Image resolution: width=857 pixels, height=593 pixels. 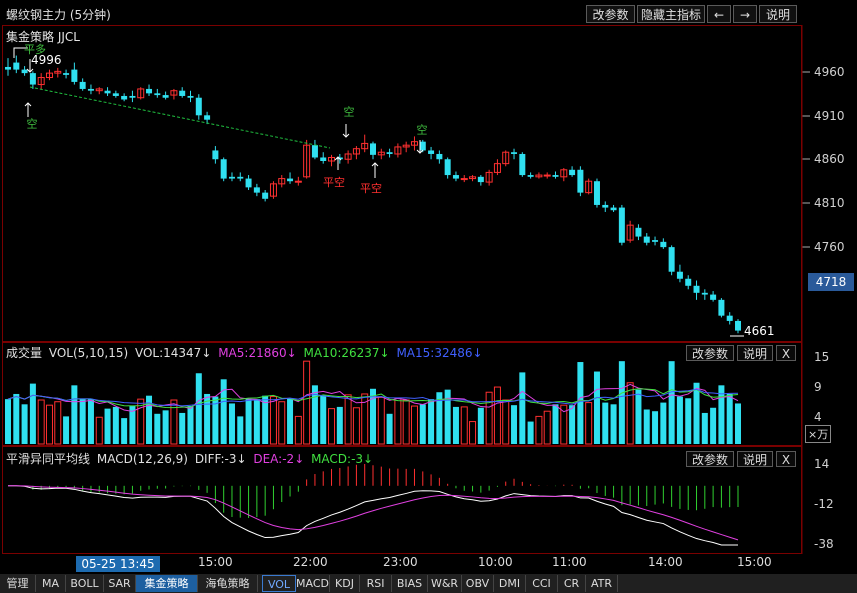 I want to click on tab-boll: BOLL, so click(x=85, y=583).